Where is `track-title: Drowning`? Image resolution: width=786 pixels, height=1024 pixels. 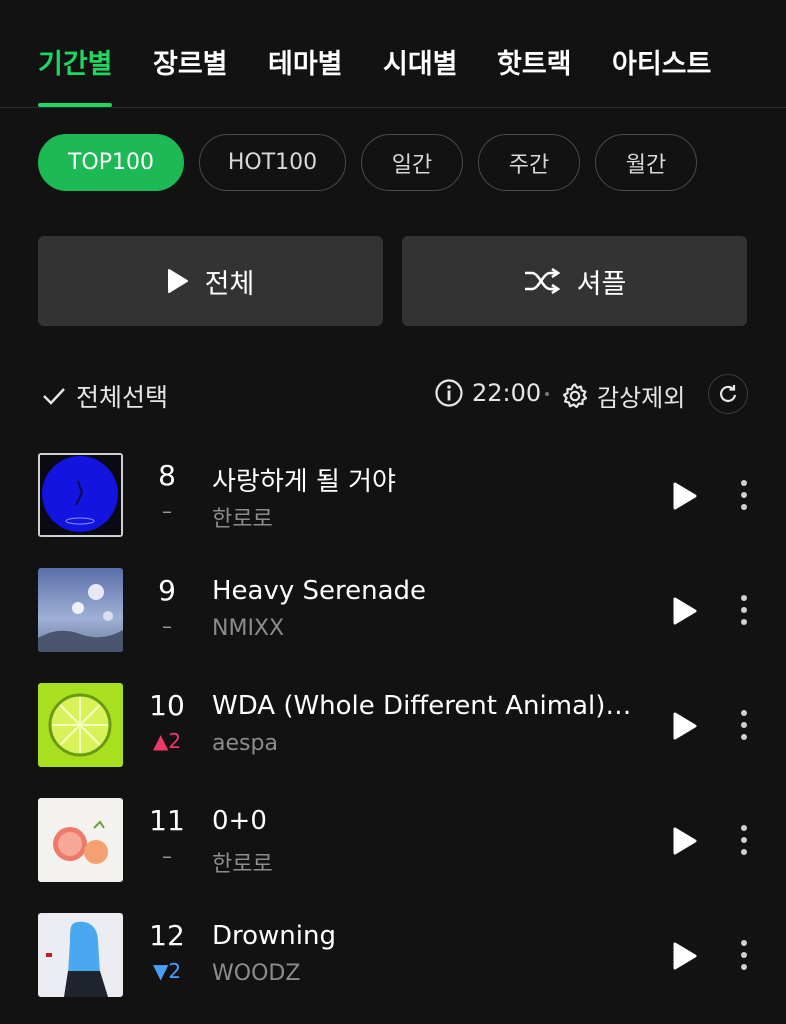 track-title: Drowning is located at coordinates (422, 936).